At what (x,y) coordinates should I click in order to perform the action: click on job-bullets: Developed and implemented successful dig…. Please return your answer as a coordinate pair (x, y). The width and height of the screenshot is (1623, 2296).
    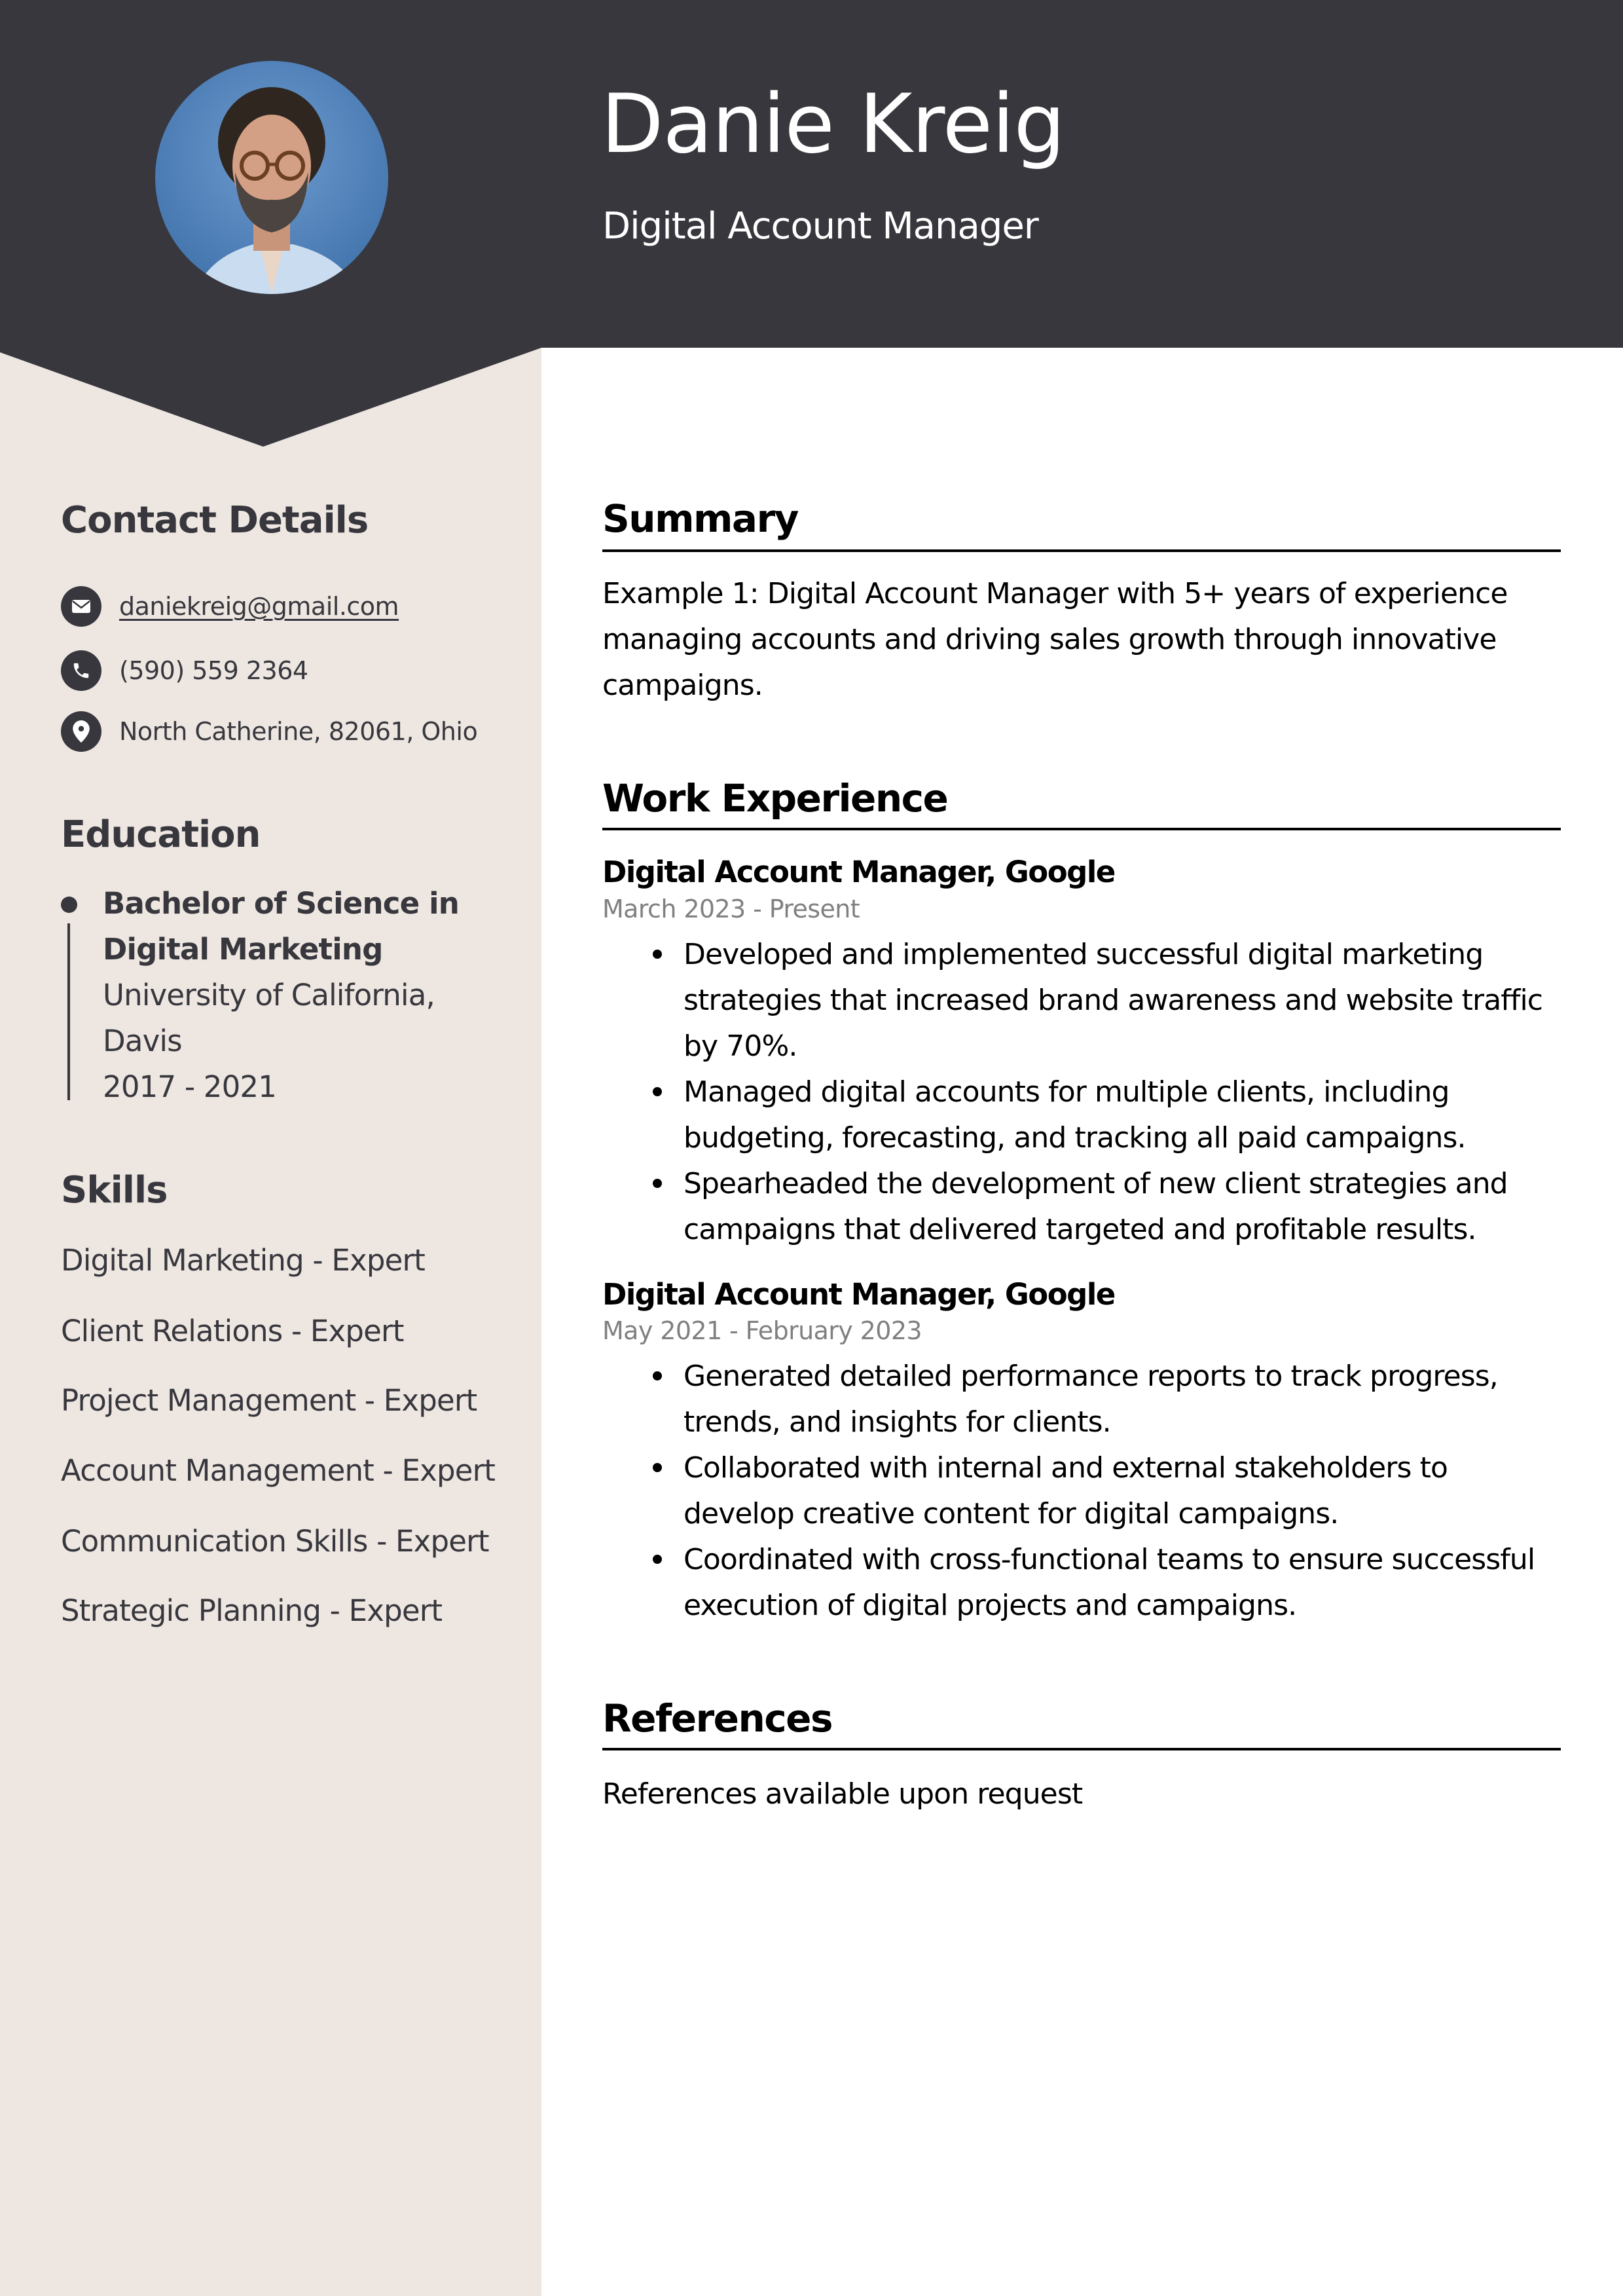
    Looking at the image, I should click on (1081, 1092).